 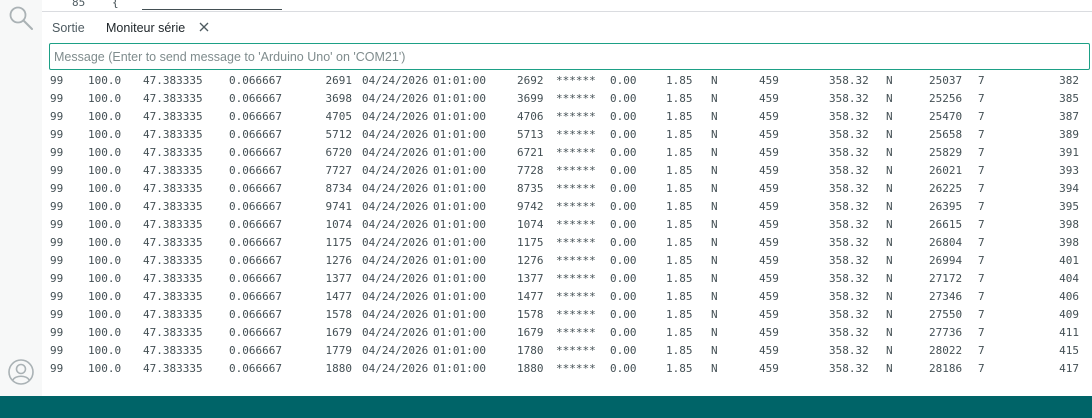 What do you see at coordinates (946, 278) in the screenshot?
I see `serial-value: 27172` at bounding box center [946, 278].